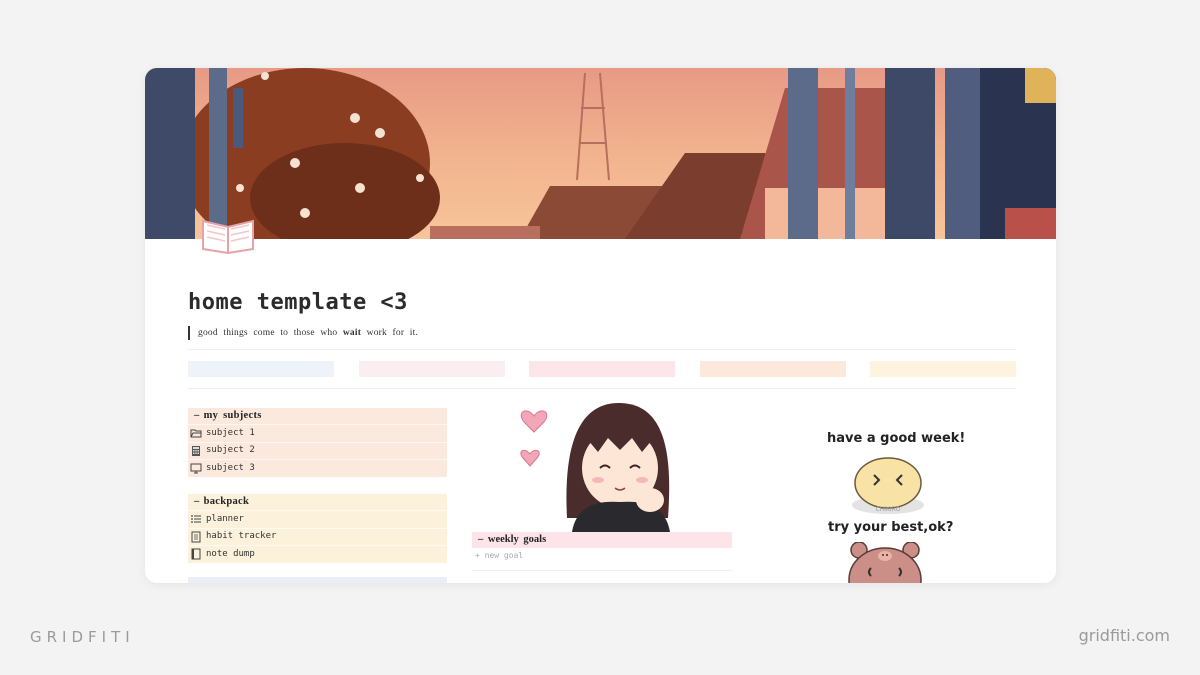 This screenshot has height=675, width=1200. Describe the element at coordinates (196, 450) in the screenshot. I see `calculator-icon` at that location.